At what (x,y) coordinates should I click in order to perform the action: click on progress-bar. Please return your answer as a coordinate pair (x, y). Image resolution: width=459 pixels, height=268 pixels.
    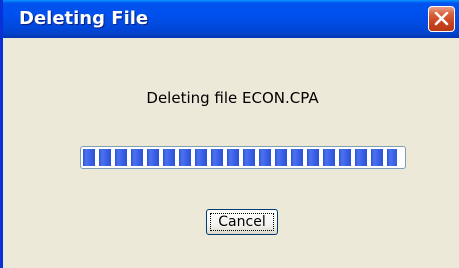
    Looking at the image, I should click on (243, 157).